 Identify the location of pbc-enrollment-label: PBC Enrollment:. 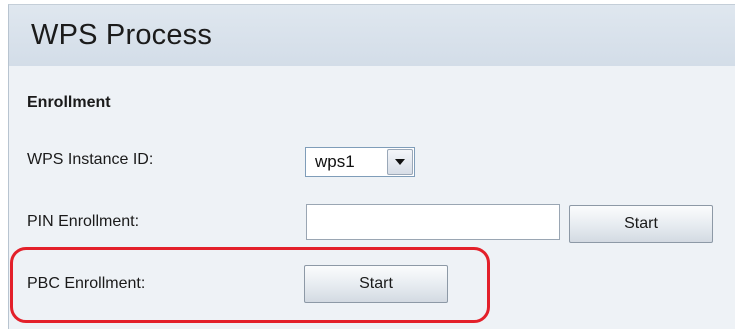
(86, 283).